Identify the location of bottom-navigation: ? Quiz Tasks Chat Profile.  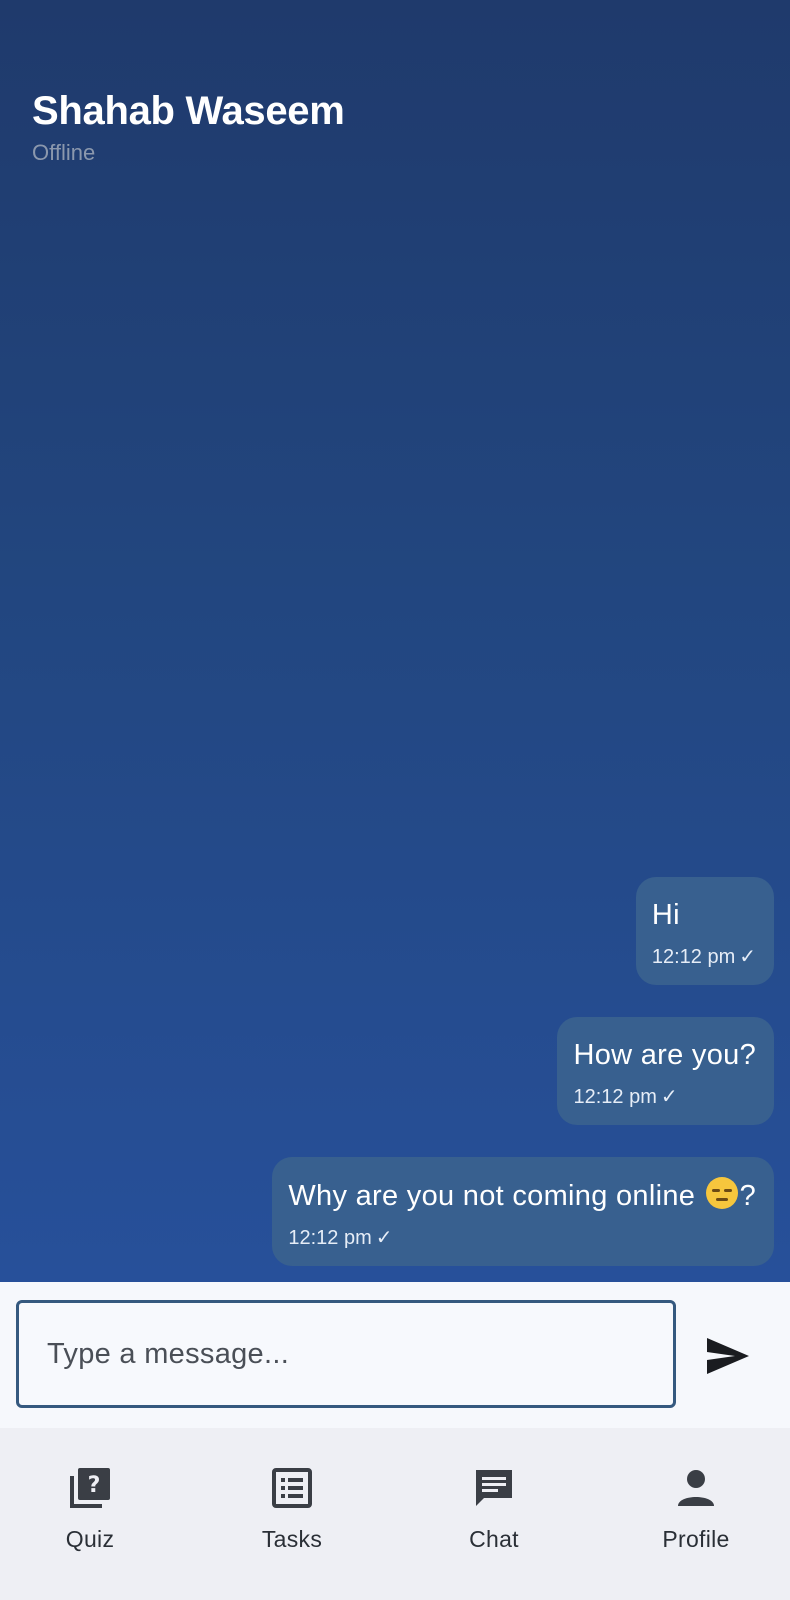
(395, 1514).